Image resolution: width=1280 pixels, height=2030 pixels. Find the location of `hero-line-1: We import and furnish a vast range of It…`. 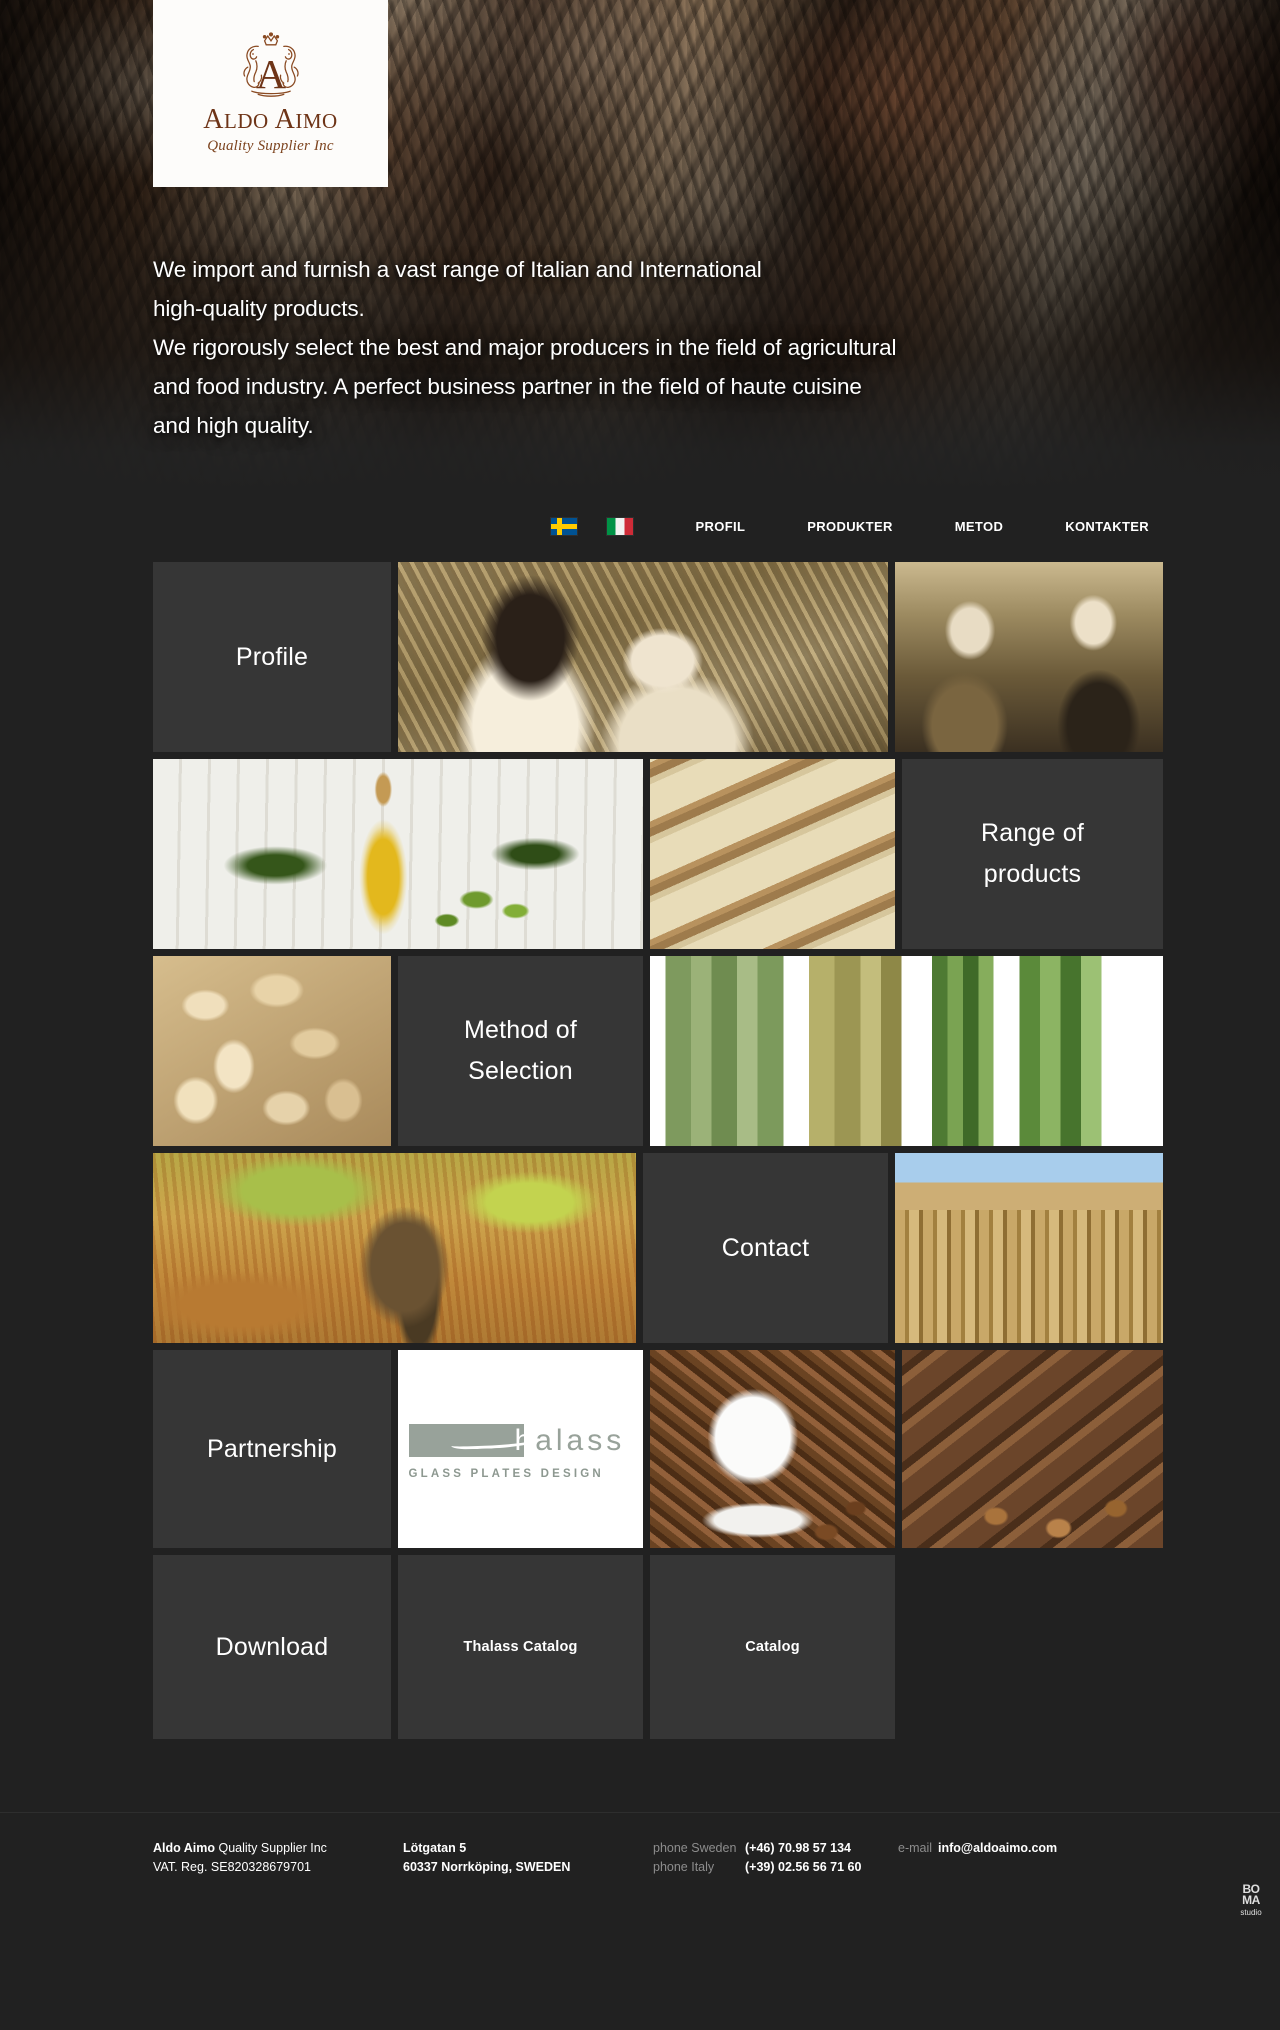

hero-line-1: We import and furnish a vast range of It… is located at coordinates (457, 269).